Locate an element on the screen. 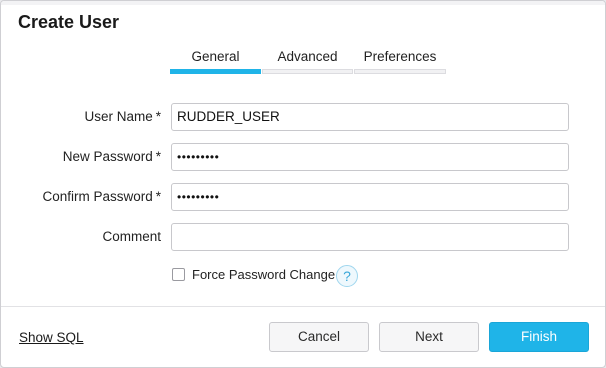 Image resolution: width=606 pixels, height=368 pixels. user-name-label: User Name * is located at coordinates (122, 116).